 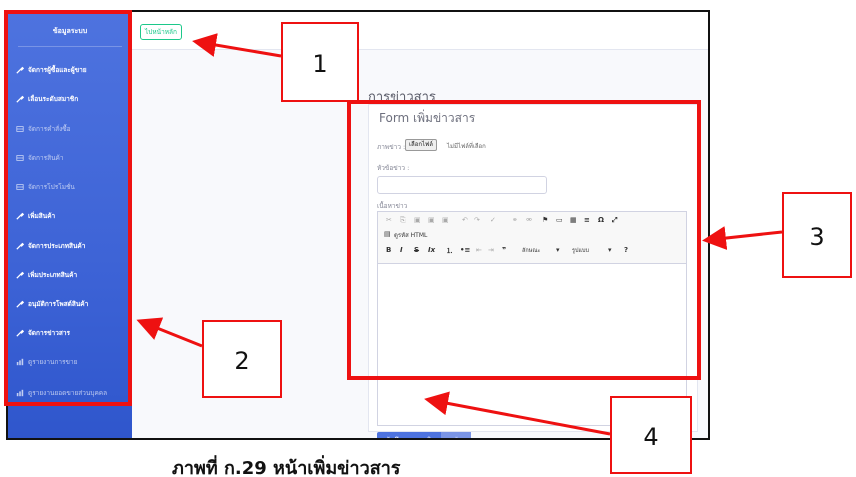 What do you see at coordinates (420, 31) in the screenshot?
I see `topbar: ไปหน้าหลัก` at bounding box center [420, 31].